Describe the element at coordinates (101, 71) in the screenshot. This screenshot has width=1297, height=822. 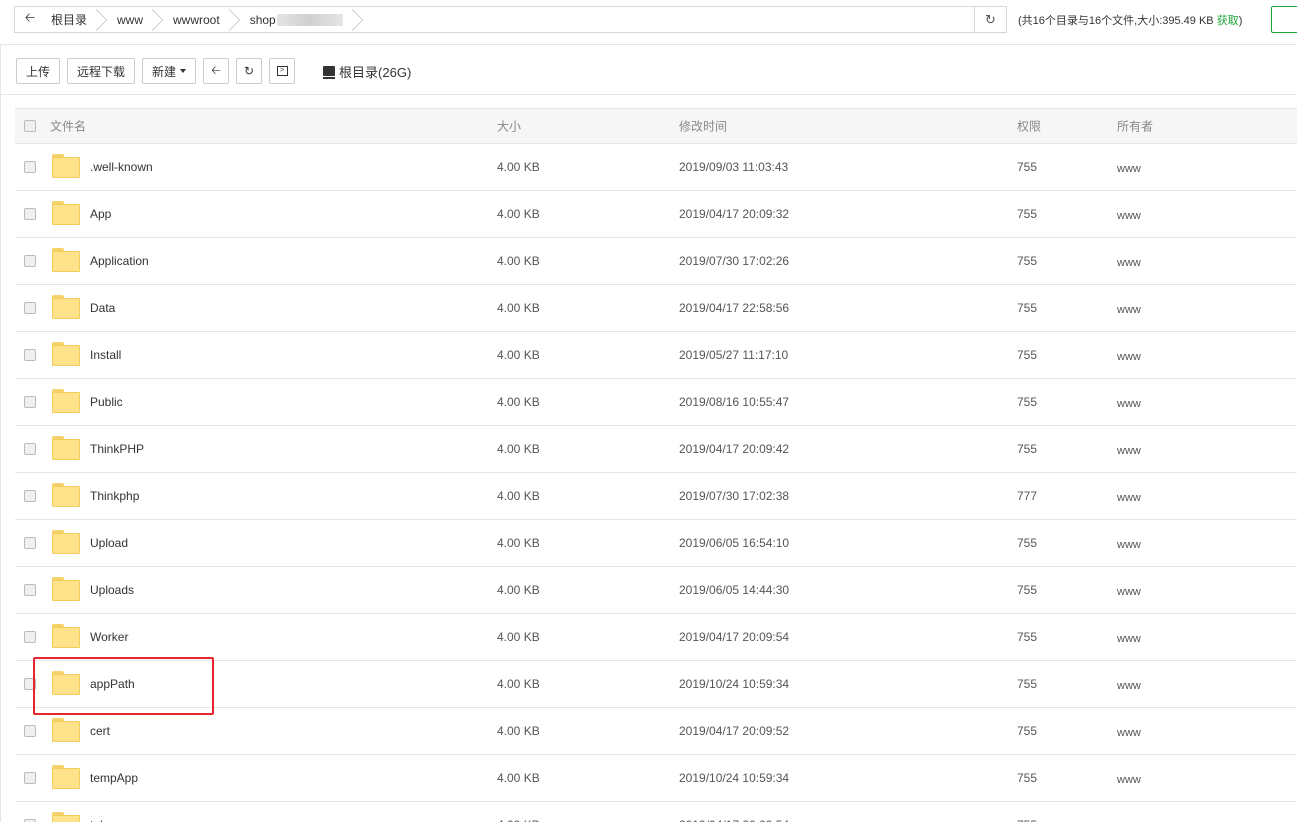
I see `remote-download-button: 远程下载` at that location.